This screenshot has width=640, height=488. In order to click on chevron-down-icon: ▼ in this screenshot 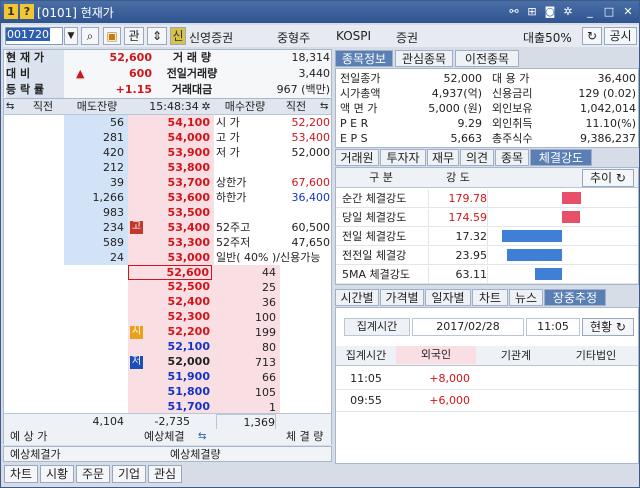, I will do `click(71, 36)`.